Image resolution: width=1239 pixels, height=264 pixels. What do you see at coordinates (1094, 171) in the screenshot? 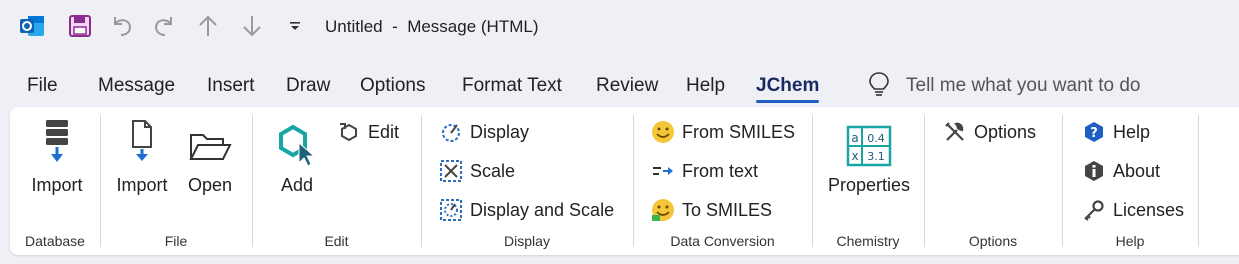
I see `info-icon` at bounding box center [1094, 171].